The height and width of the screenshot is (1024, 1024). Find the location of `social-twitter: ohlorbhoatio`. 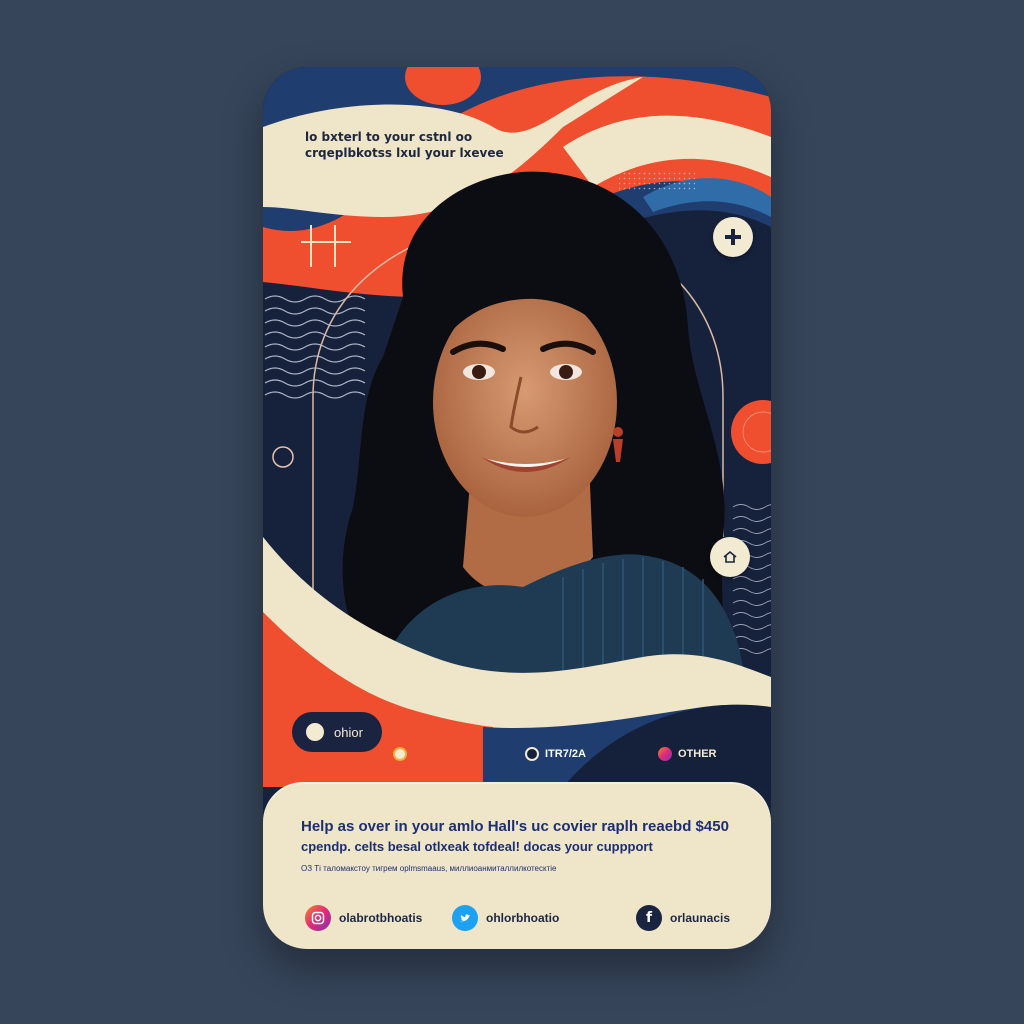

social-twitter: ohlorbhoatio is located at coordinates (505, 918).